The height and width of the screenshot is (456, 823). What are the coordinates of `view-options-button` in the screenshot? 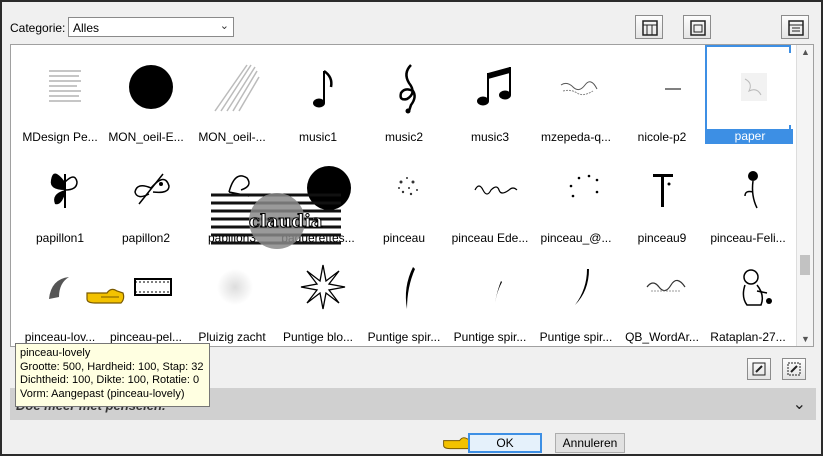 It's located at (795, 27).